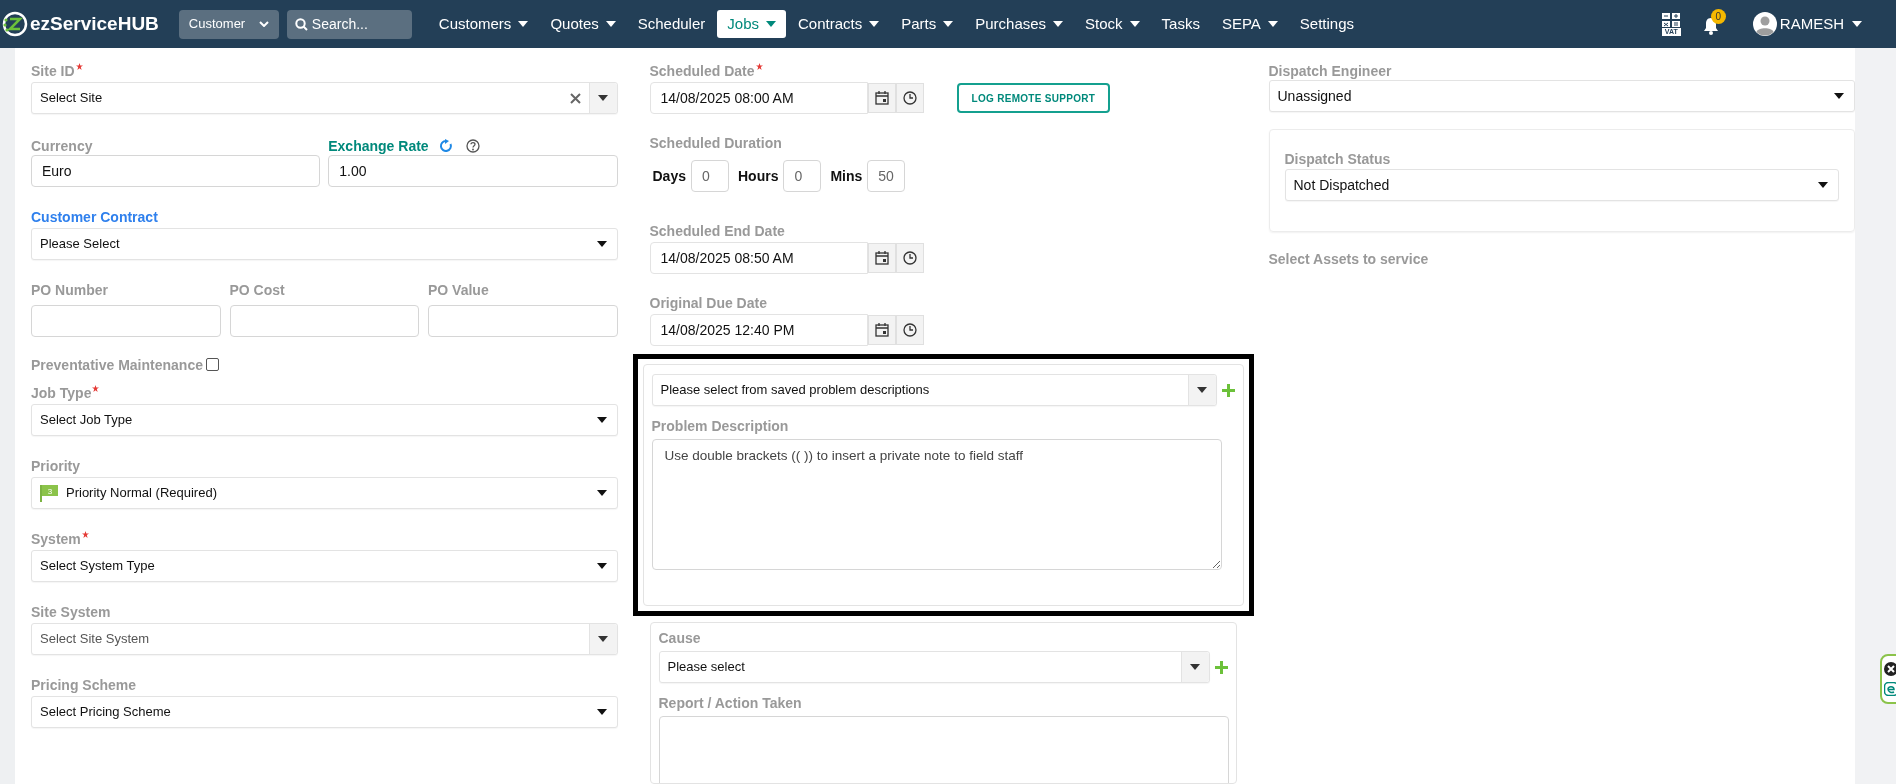 The height and width of the screenshot is (784, 1896). What do you see at coordinates (324, 420) in the screenshot?
I see `select-field: Select Job Type` at bounding box center [324, 420].